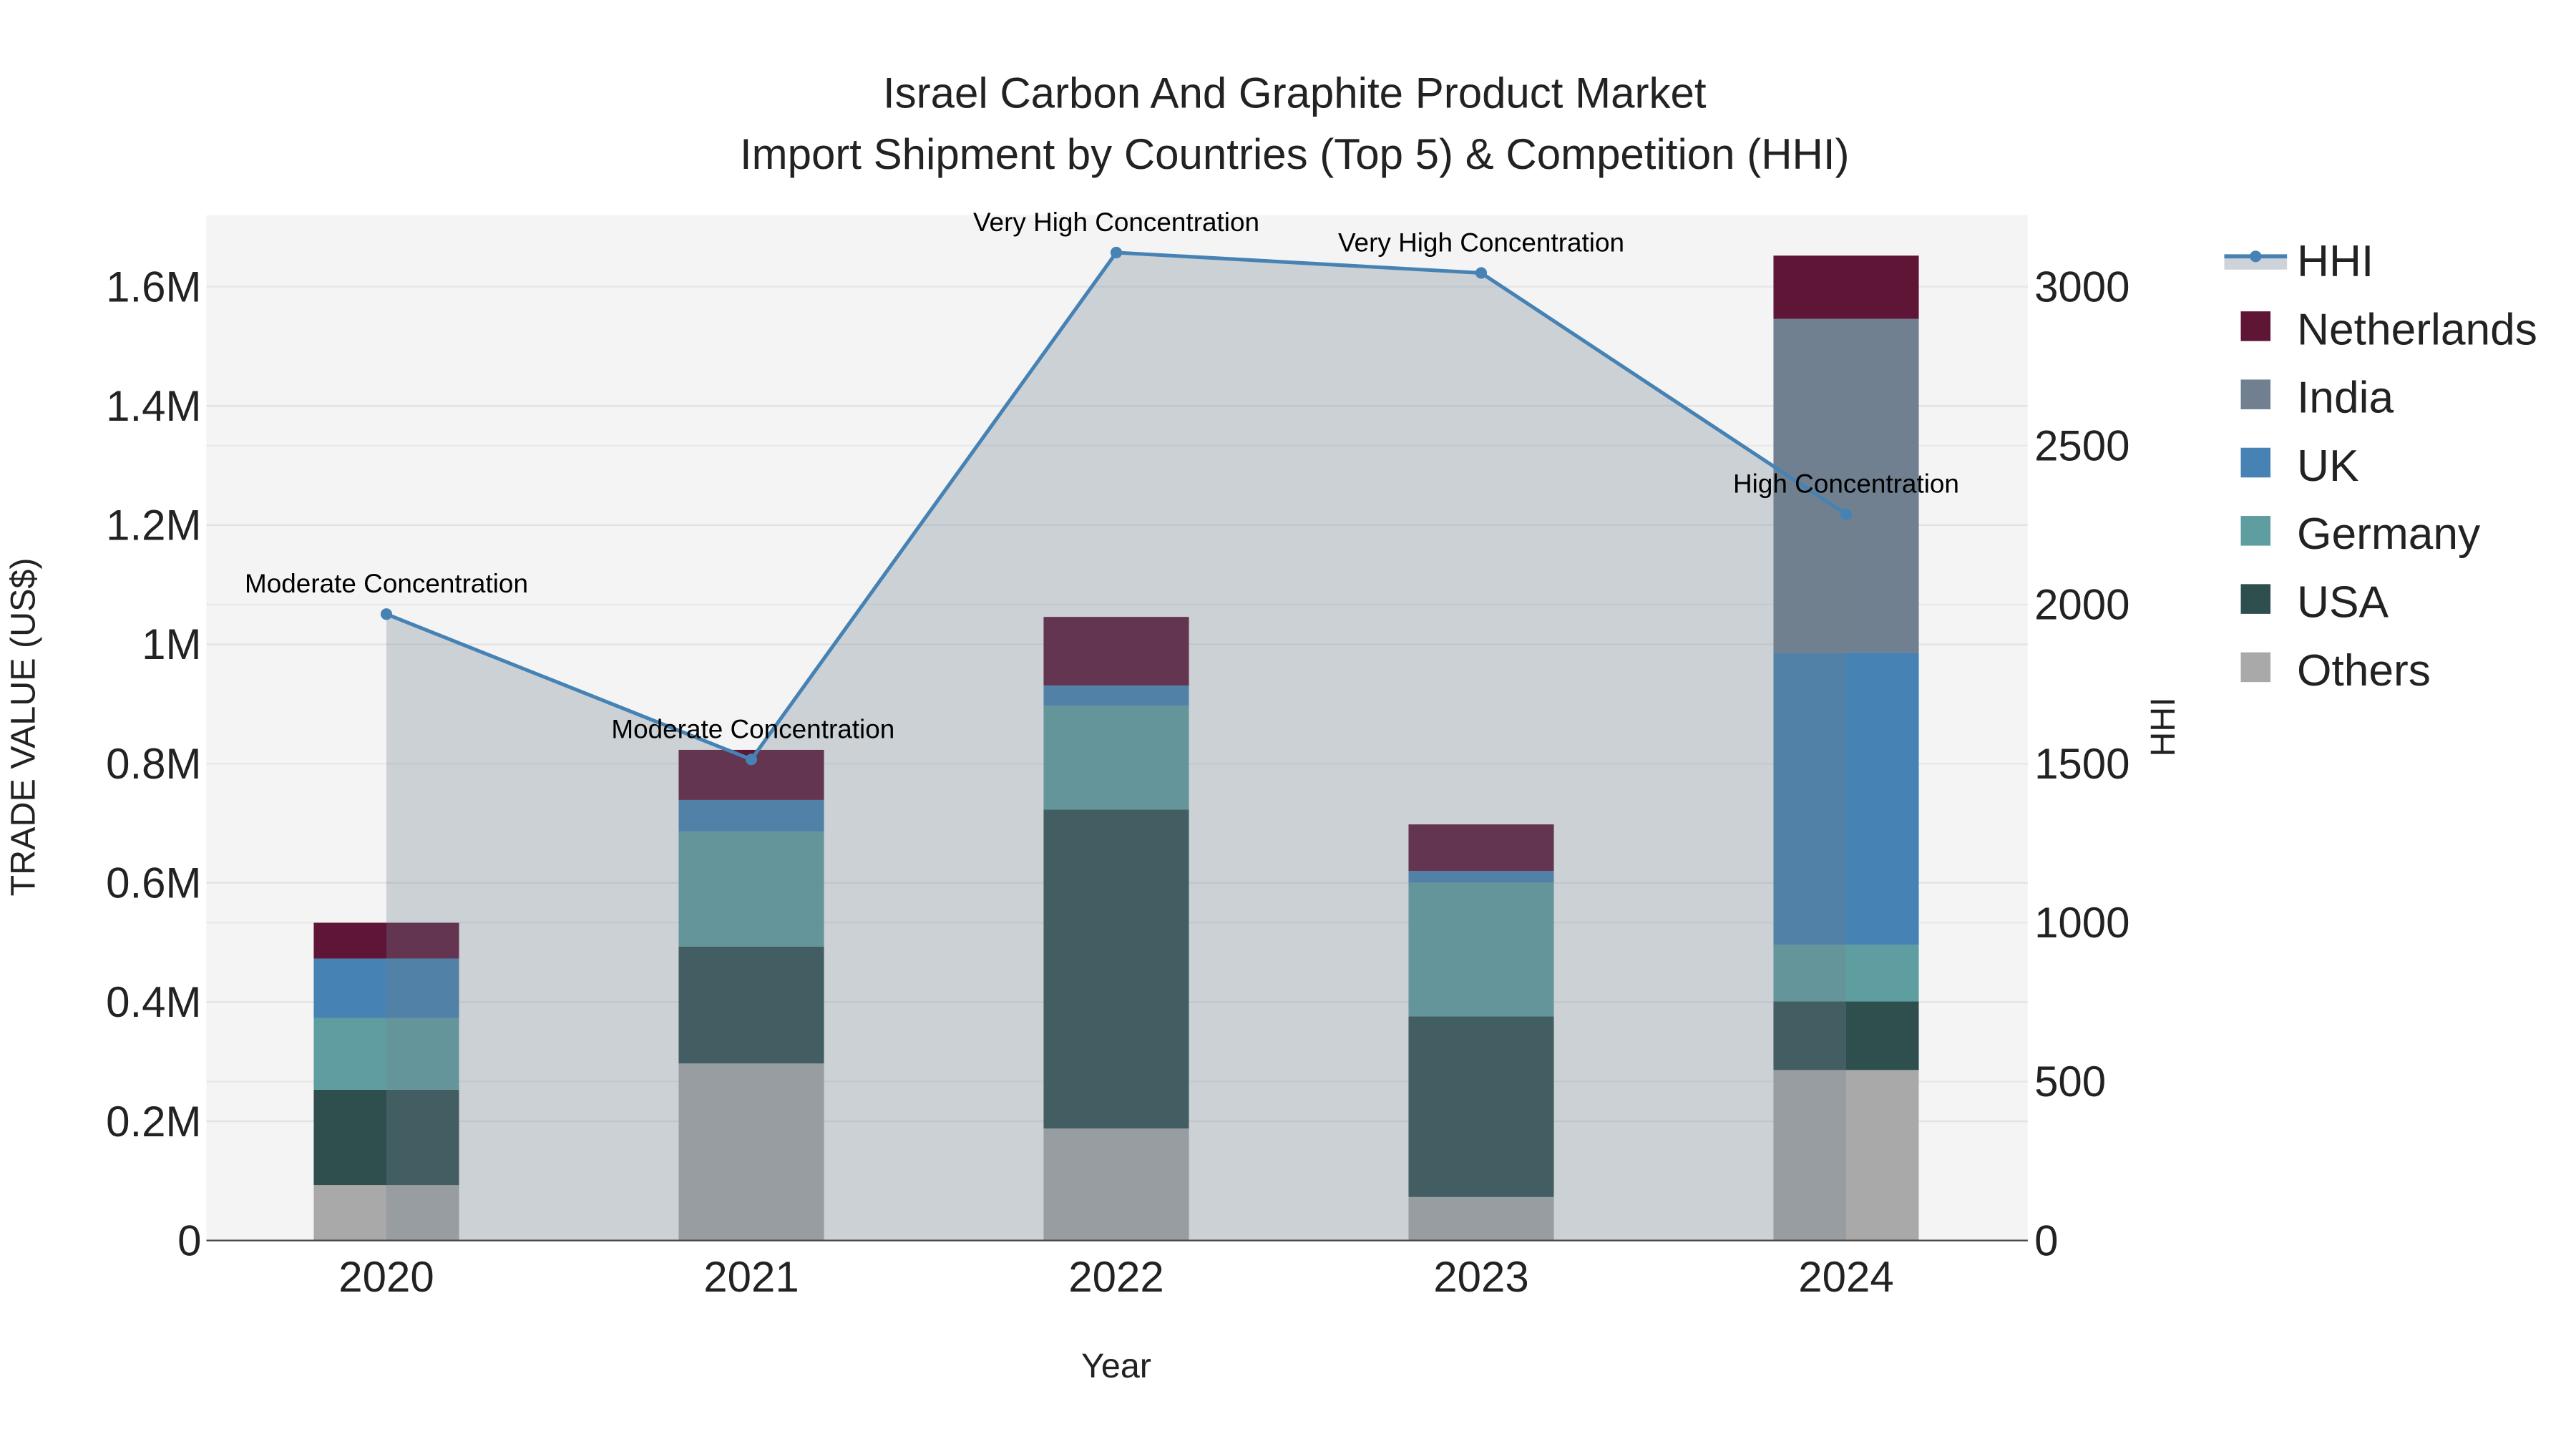 This screenshot has height=1449, width=2576. What do you see at coordinates (153, 883) in the screenshot?
I see `y-tick-label: 0.6M` at bounding box center [153, 883].